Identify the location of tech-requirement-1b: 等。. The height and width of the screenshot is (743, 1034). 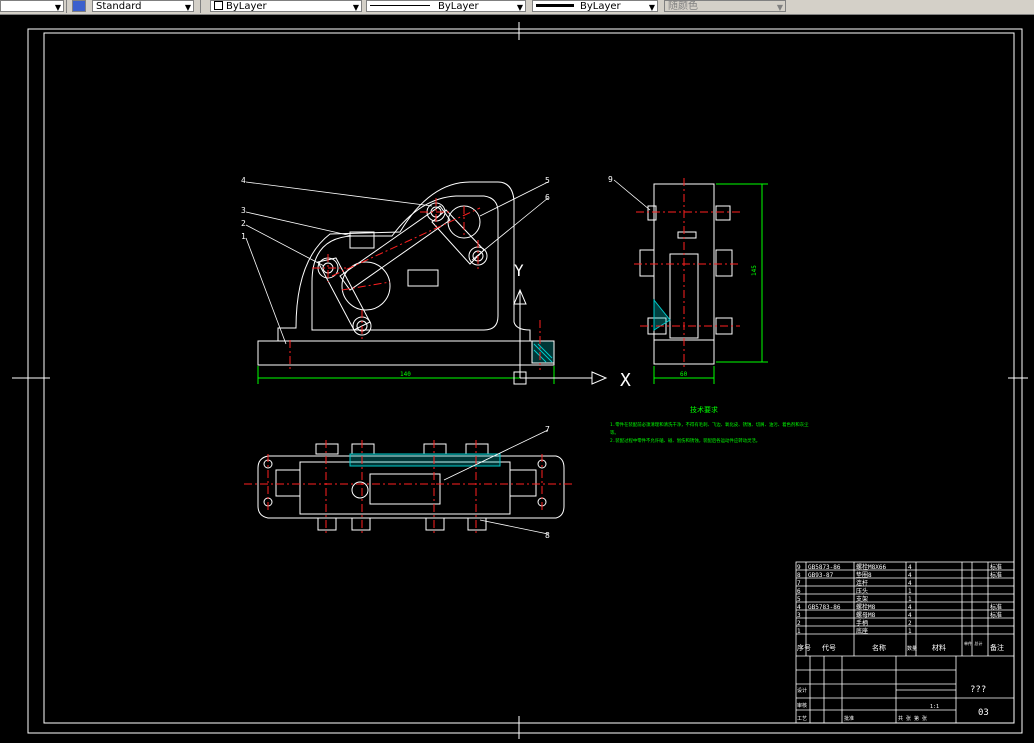
(614, 432).